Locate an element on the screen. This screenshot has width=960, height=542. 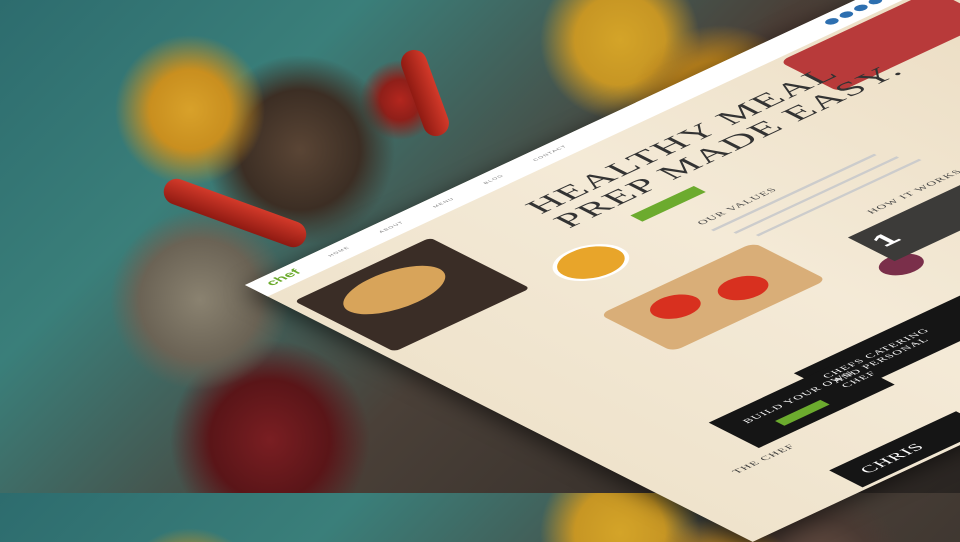
facebook-icon is located at coordinates (832, 21).